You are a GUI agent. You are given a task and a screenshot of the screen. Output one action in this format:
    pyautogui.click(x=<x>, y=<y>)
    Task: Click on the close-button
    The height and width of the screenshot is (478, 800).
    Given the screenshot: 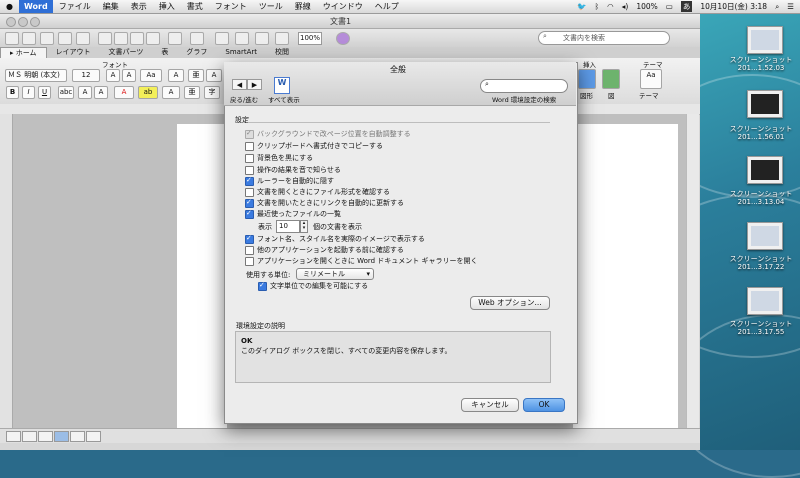 What is the action you would take?
    pyautogui.click(x=11, y=22)
    